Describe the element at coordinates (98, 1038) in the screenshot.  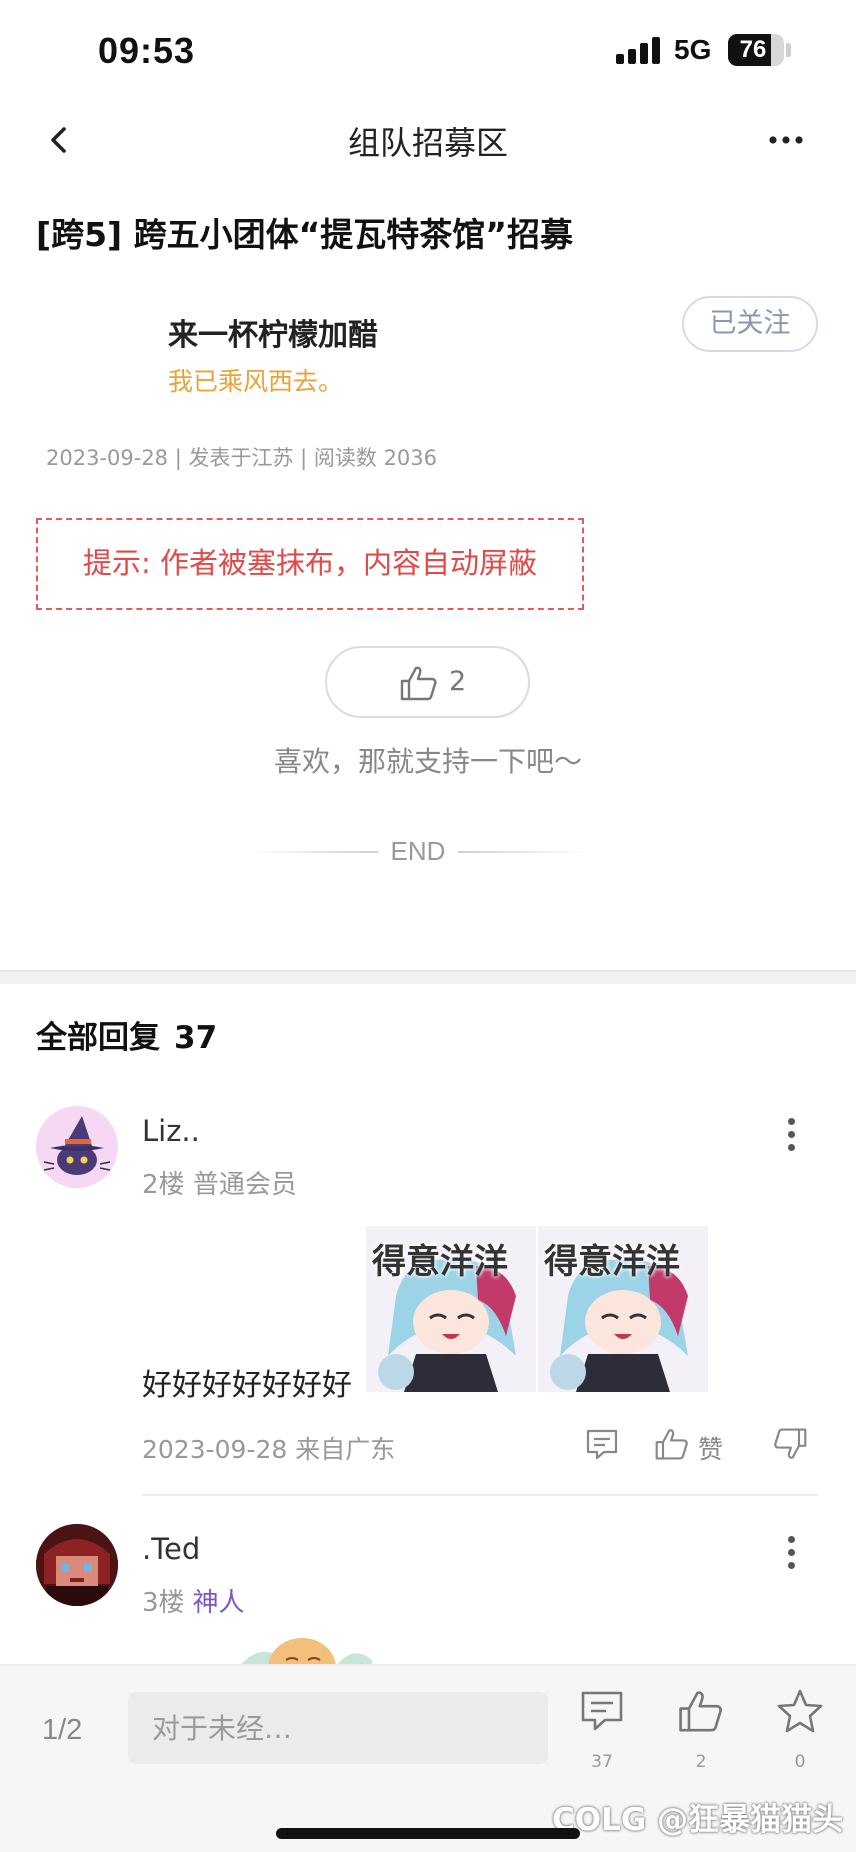
I see `replies-title: 全部回复` at that location.